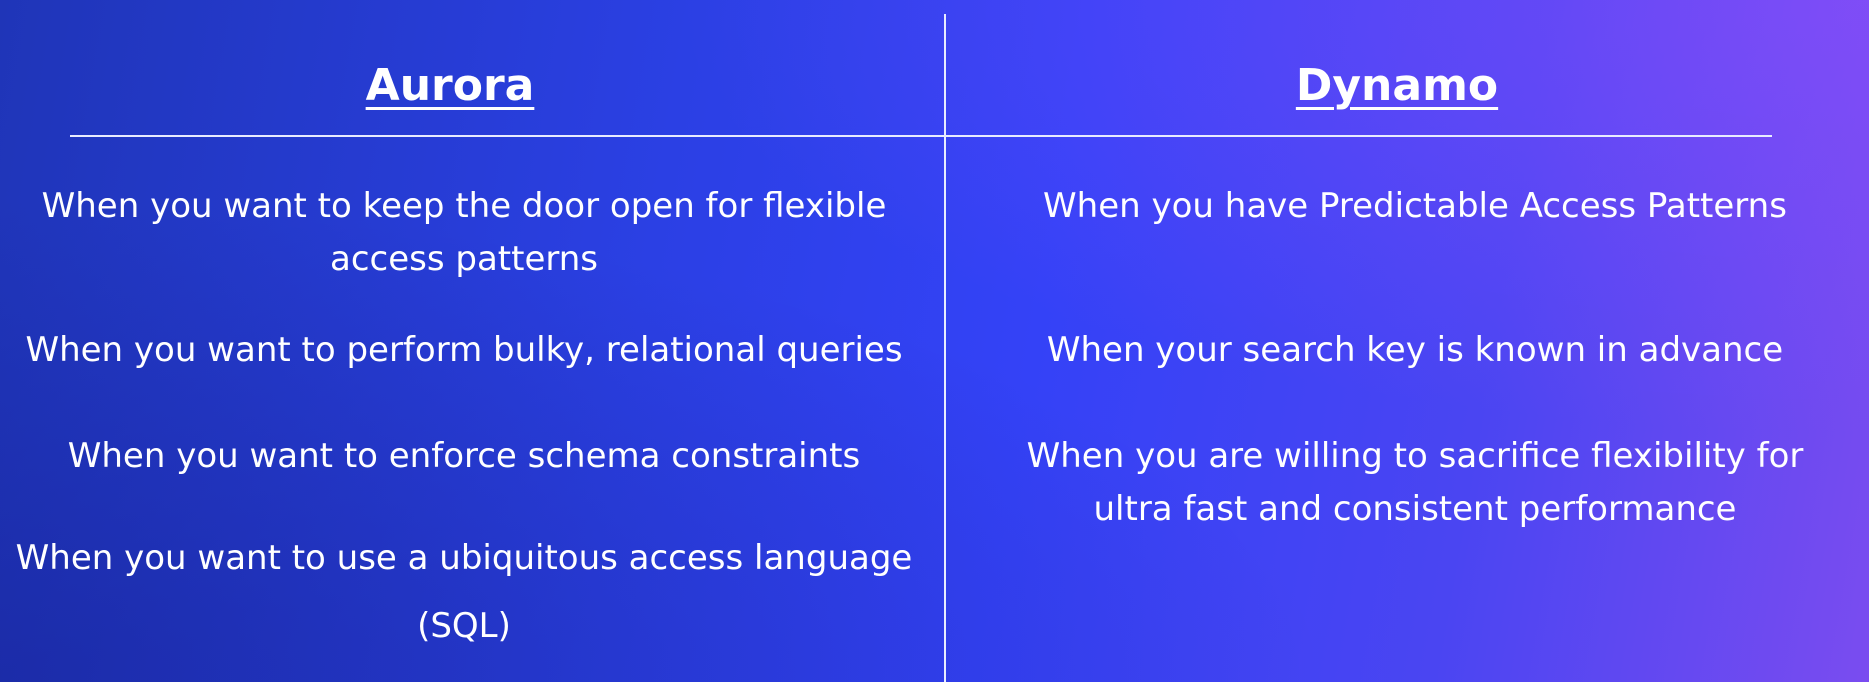  I want to click on aurora-heading: Aurora, so click(450, 85).